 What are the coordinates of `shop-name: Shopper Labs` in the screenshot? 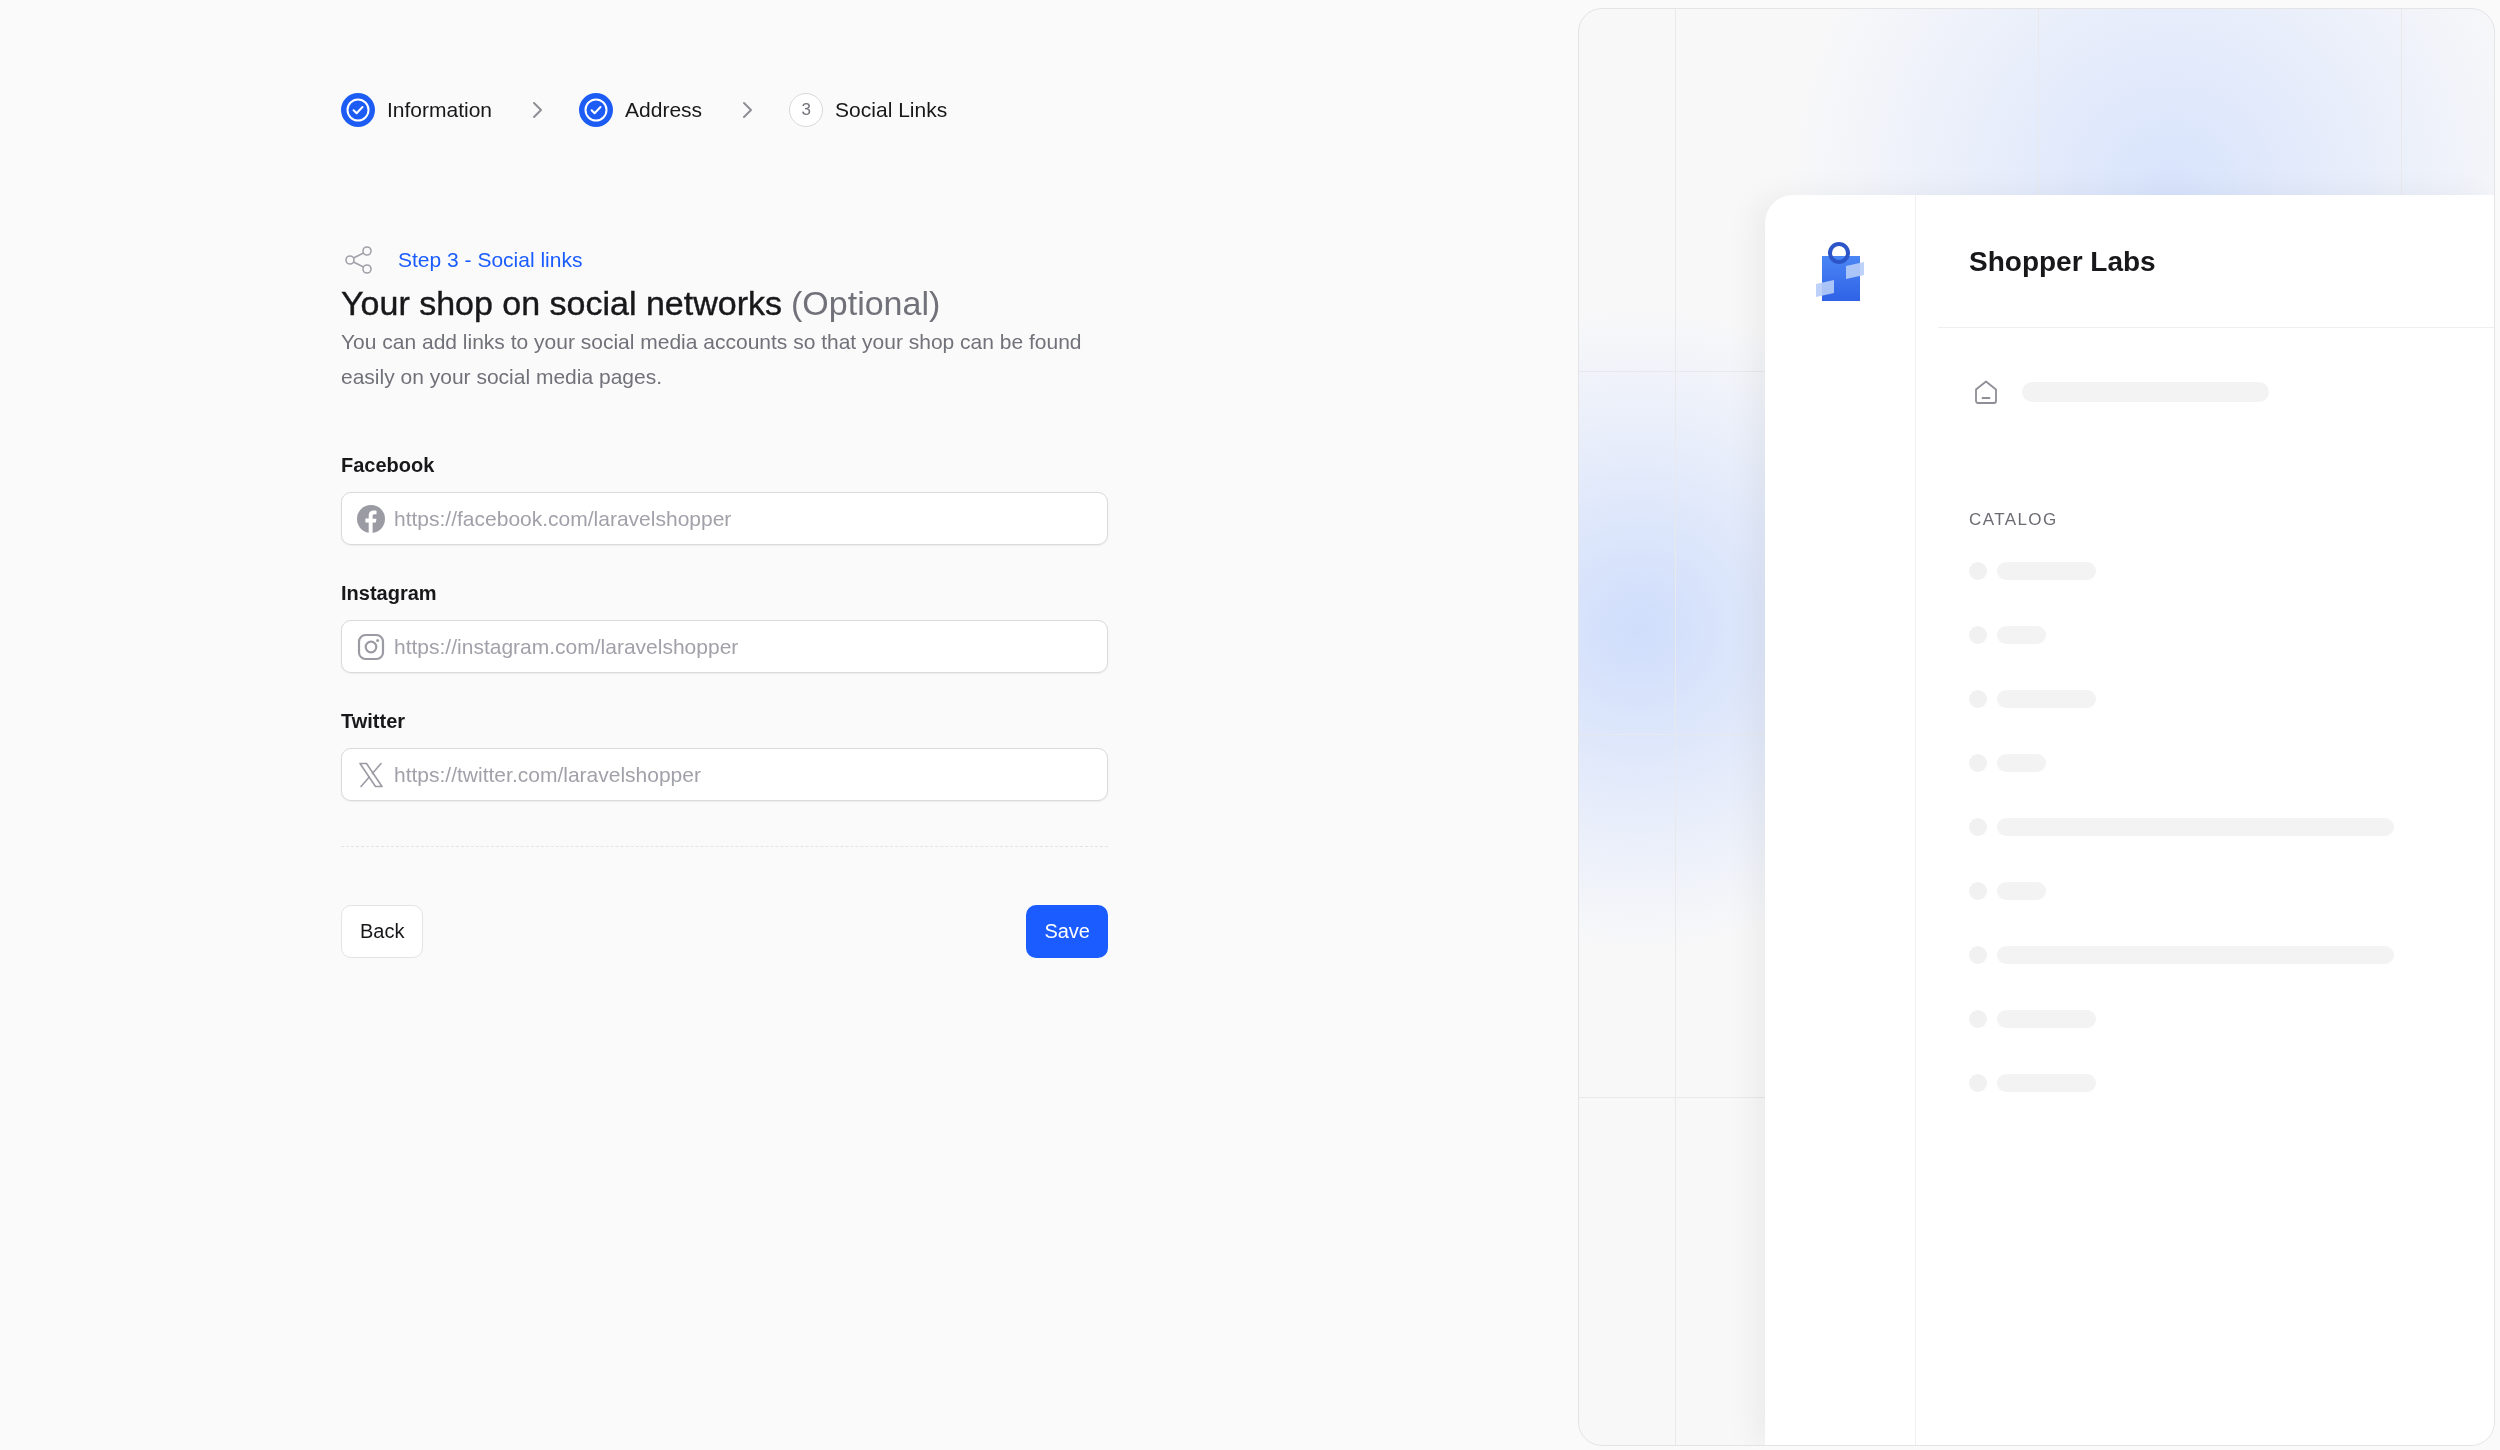 It's located at (2062, 262).